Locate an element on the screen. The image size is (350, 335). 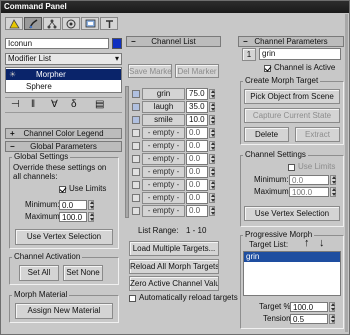
channel-use-limits-checkbox is located at coordinates (291, 167).